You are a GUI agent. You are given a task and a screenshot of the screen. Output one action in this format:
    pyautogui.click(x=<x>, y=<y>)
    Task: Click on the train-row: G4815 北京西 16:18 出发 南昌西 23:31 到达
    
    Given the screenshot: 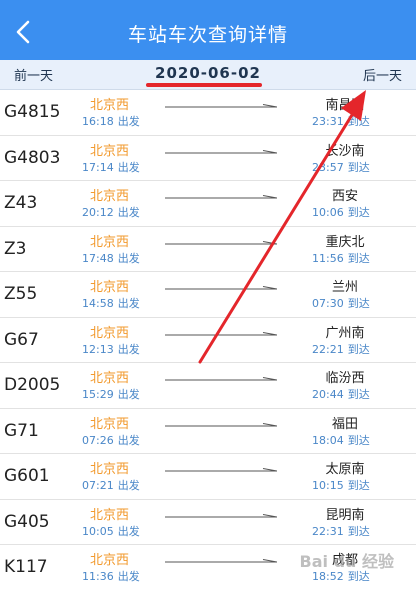 What is the action you would take?
    pyautogui.click(x=208, y=113)
    